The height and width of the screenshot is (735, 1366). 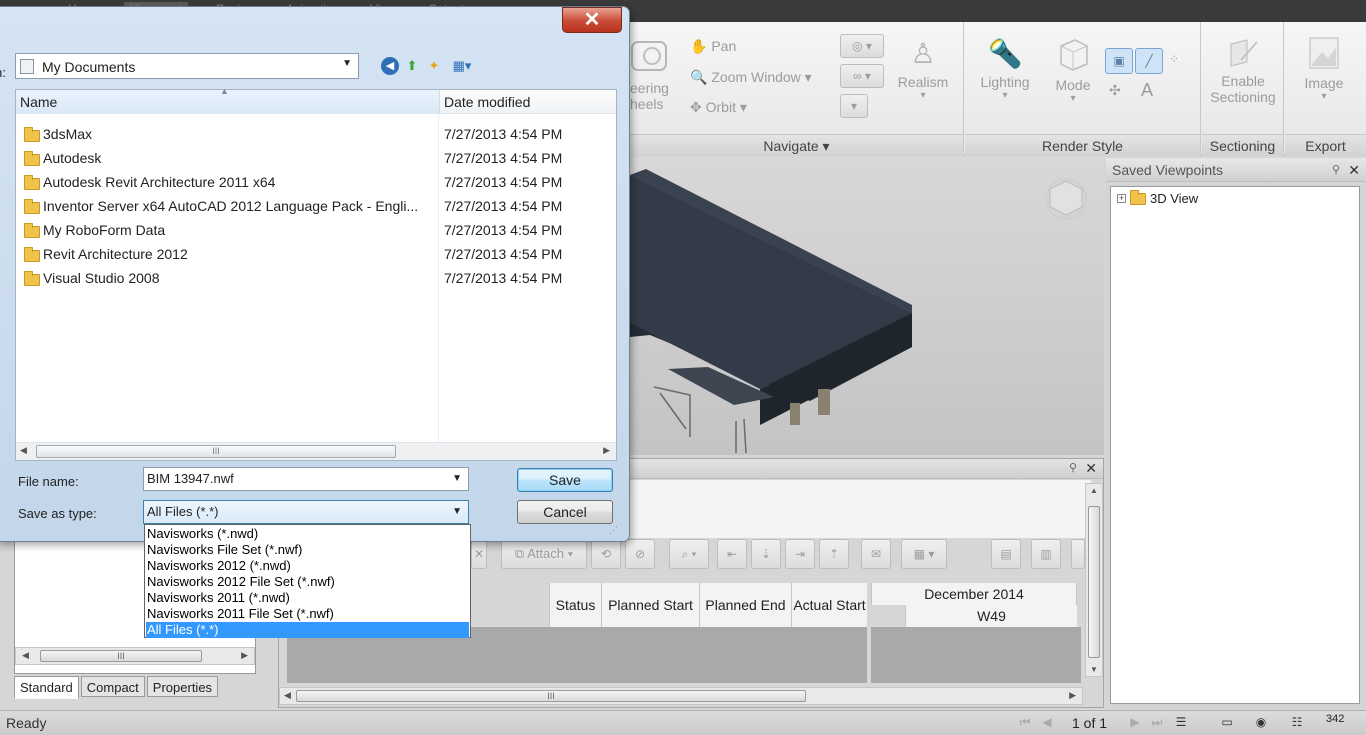 What do you see at coordinates (479, 554) in the screenshot?
I see `delete-task-button: ✕` at bounding box center [479, 554].